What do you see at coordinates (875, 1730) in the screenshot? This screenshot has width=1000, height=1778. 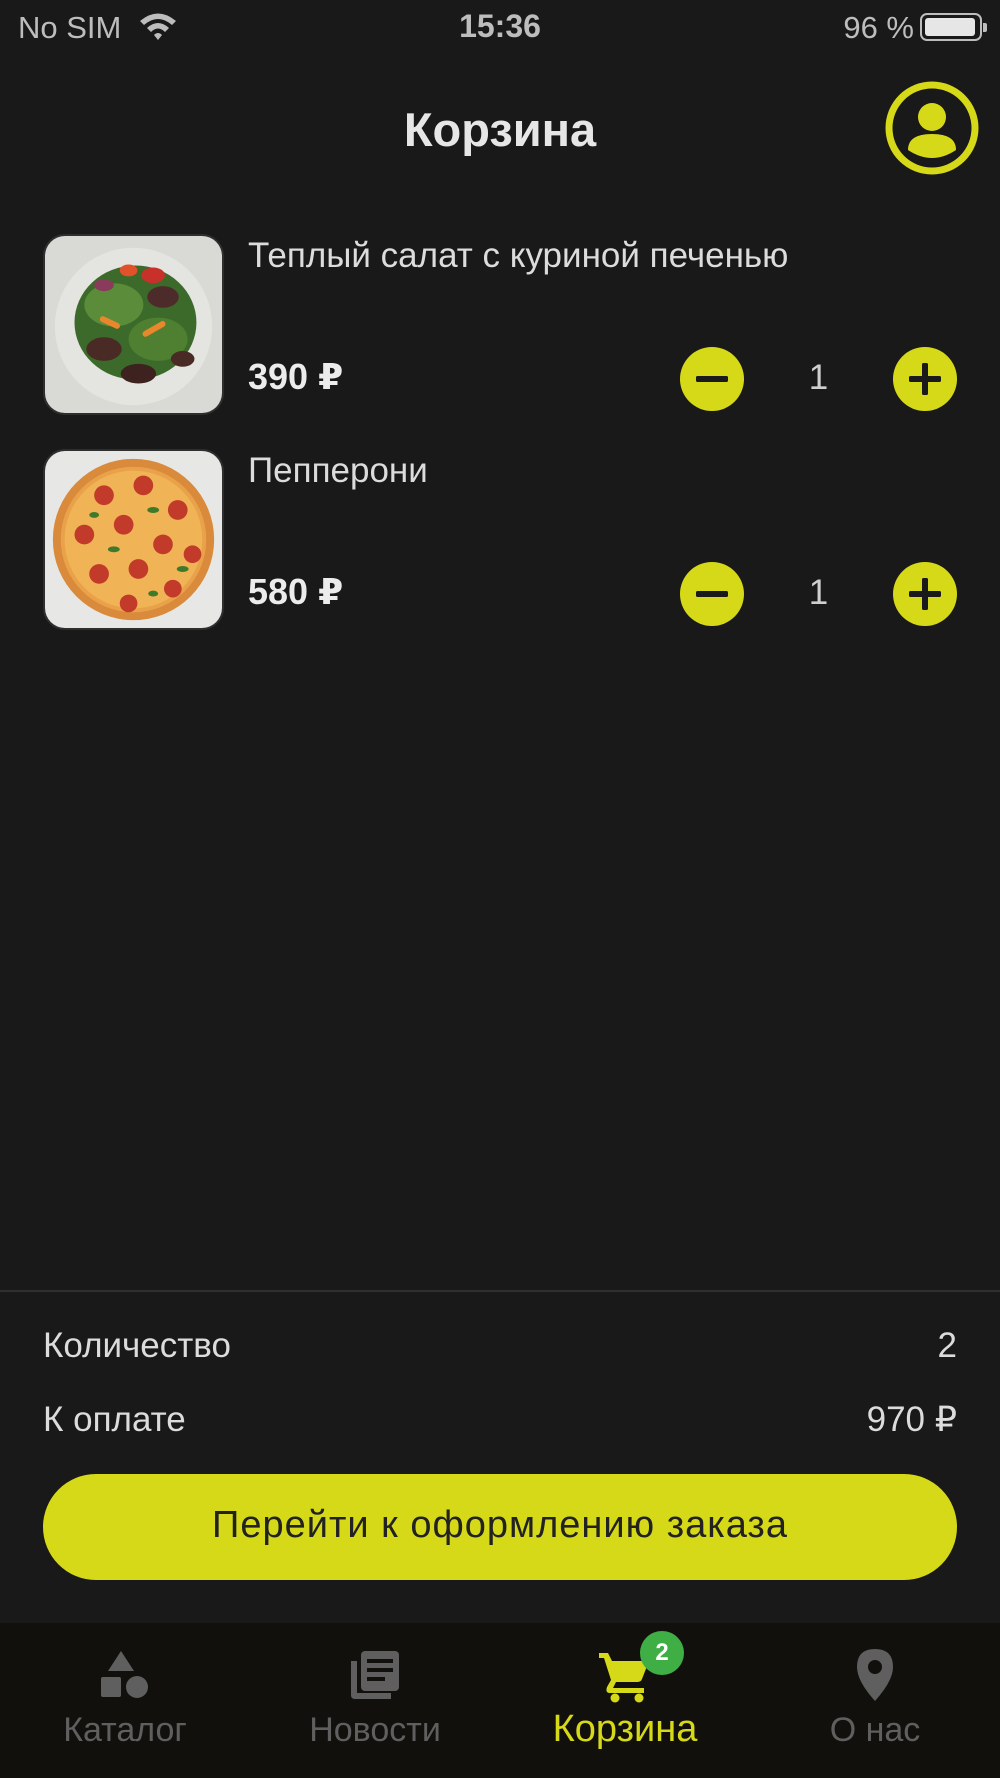 I see `tab-label: О нас` at bounding box center [875, 1730].